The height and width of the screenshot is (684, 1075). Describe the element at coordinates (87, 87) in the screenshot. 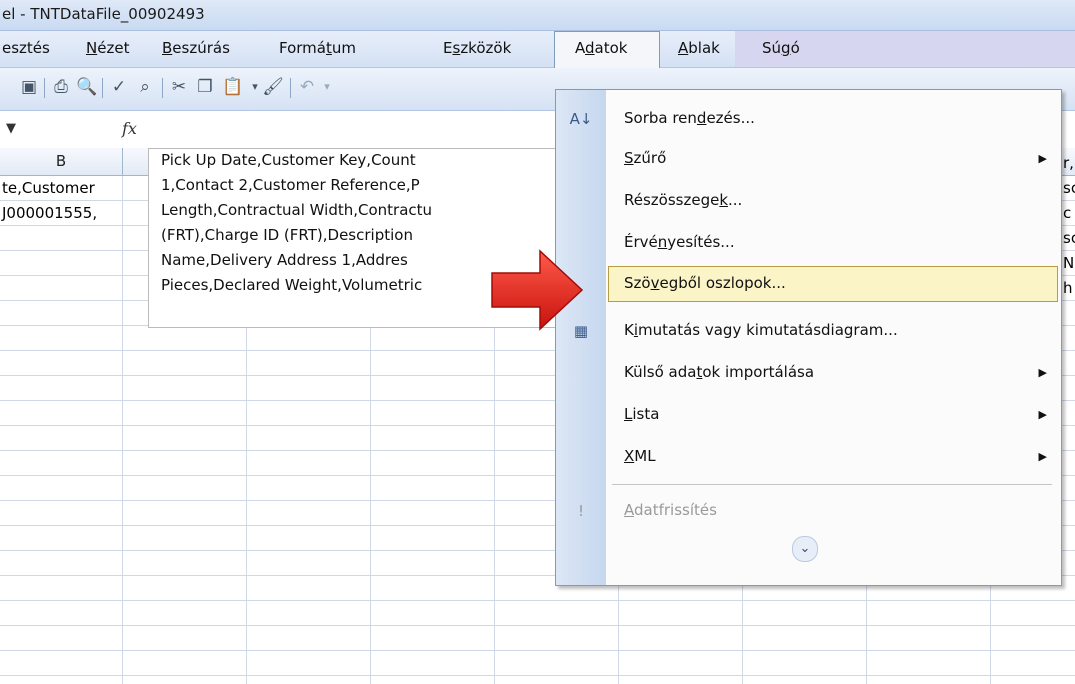

I see `print-preview-icon: 🔍` at that location.